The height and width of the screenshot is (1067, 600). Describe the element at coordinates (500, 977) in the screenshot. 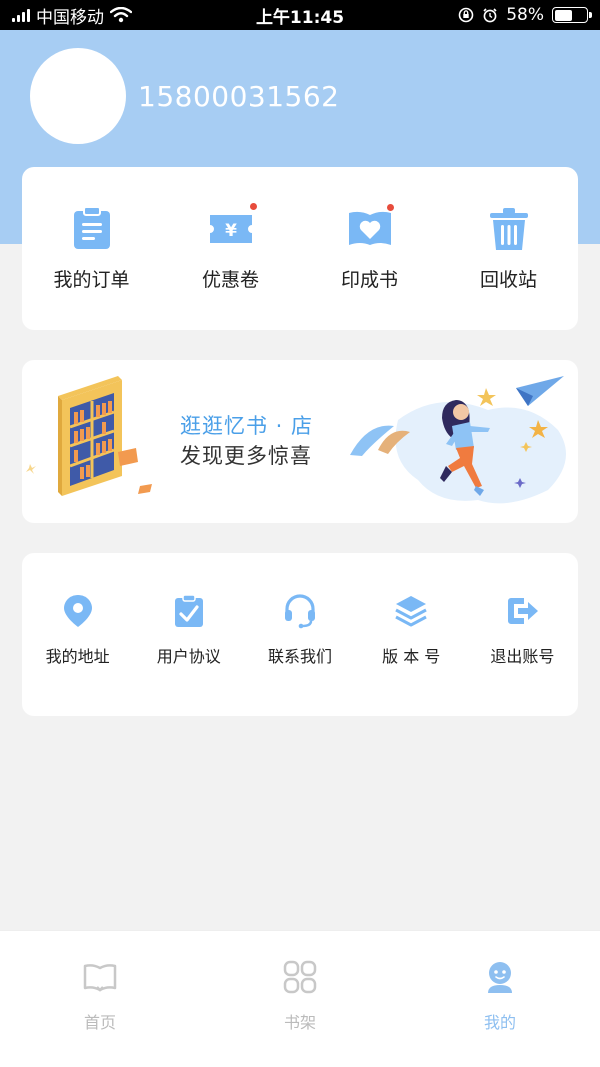

I see `user-icon` at that location.